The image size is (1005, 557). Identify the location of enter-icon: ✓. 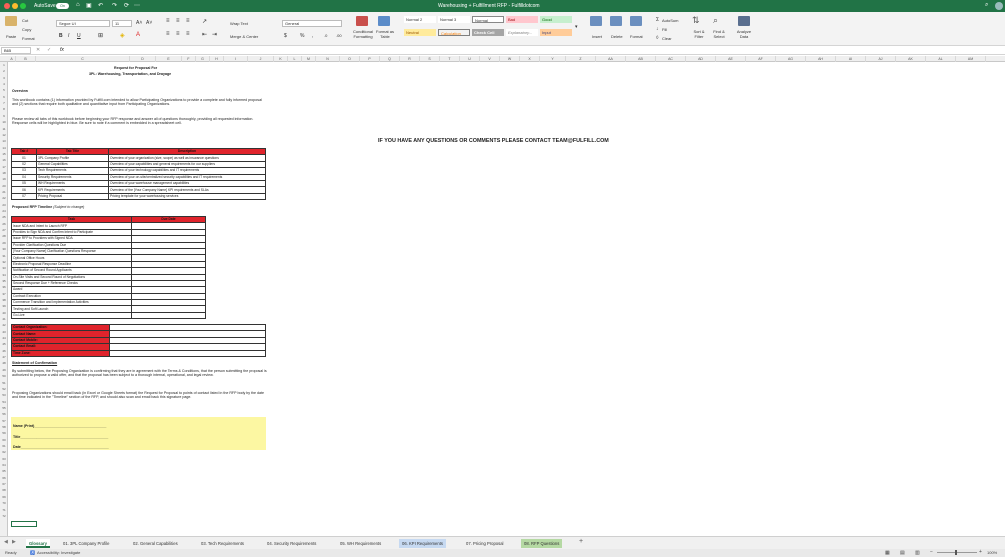
(49, 50).